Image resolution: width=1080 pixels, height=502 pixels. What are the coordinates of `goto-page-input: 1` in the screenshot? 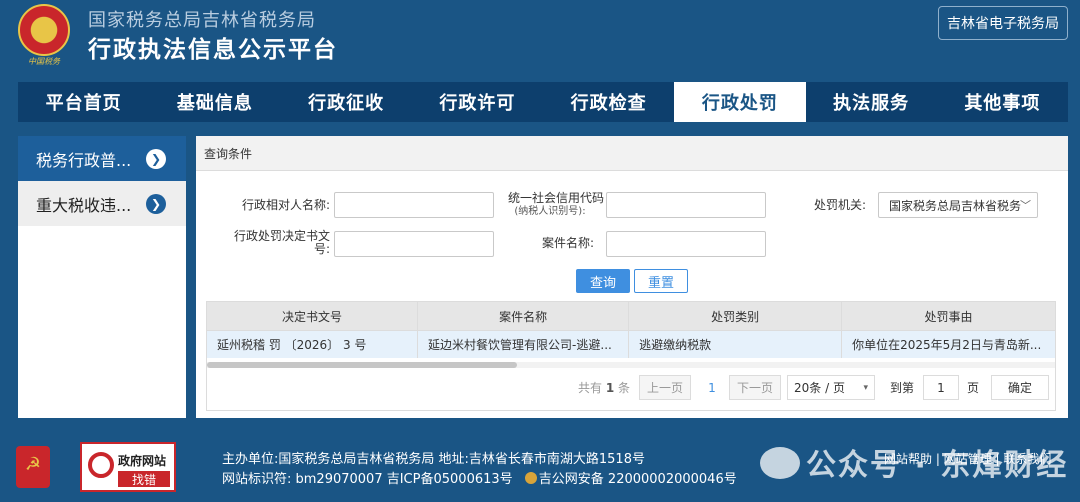 It's located at (941, 387).